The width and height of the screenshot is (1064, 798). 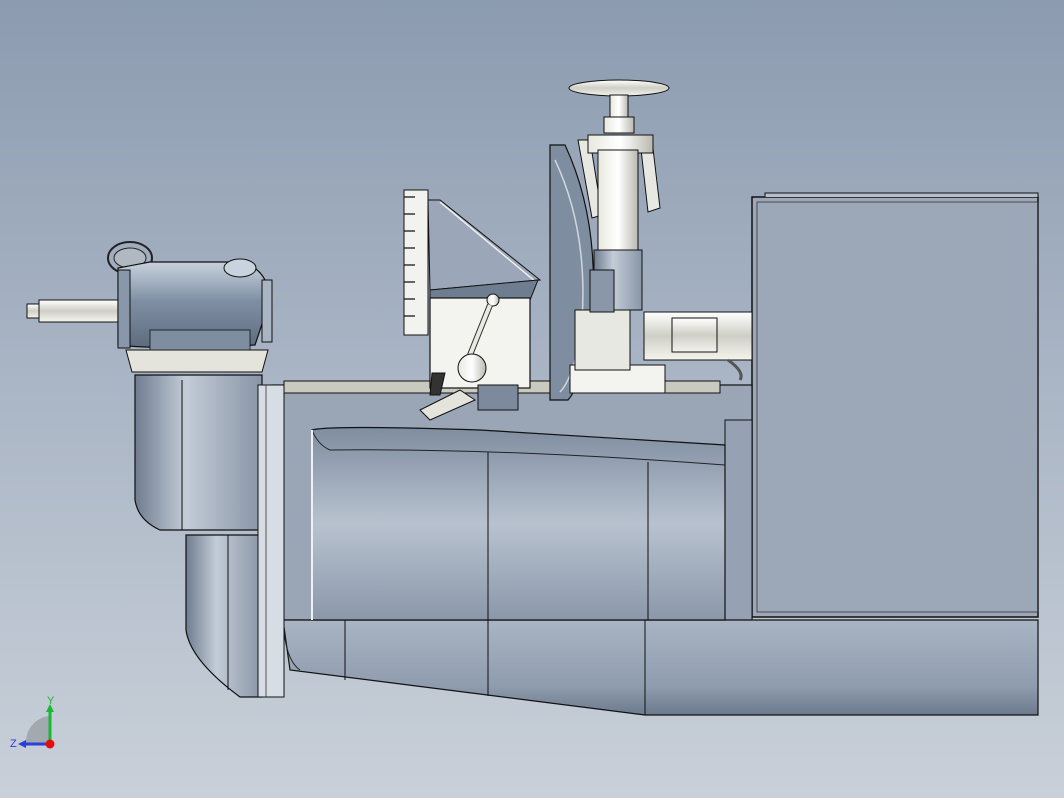 What do you see at coordinates (37, 730) in the screenshot?
I see `triad-arc` at bounding box center [37, 730].